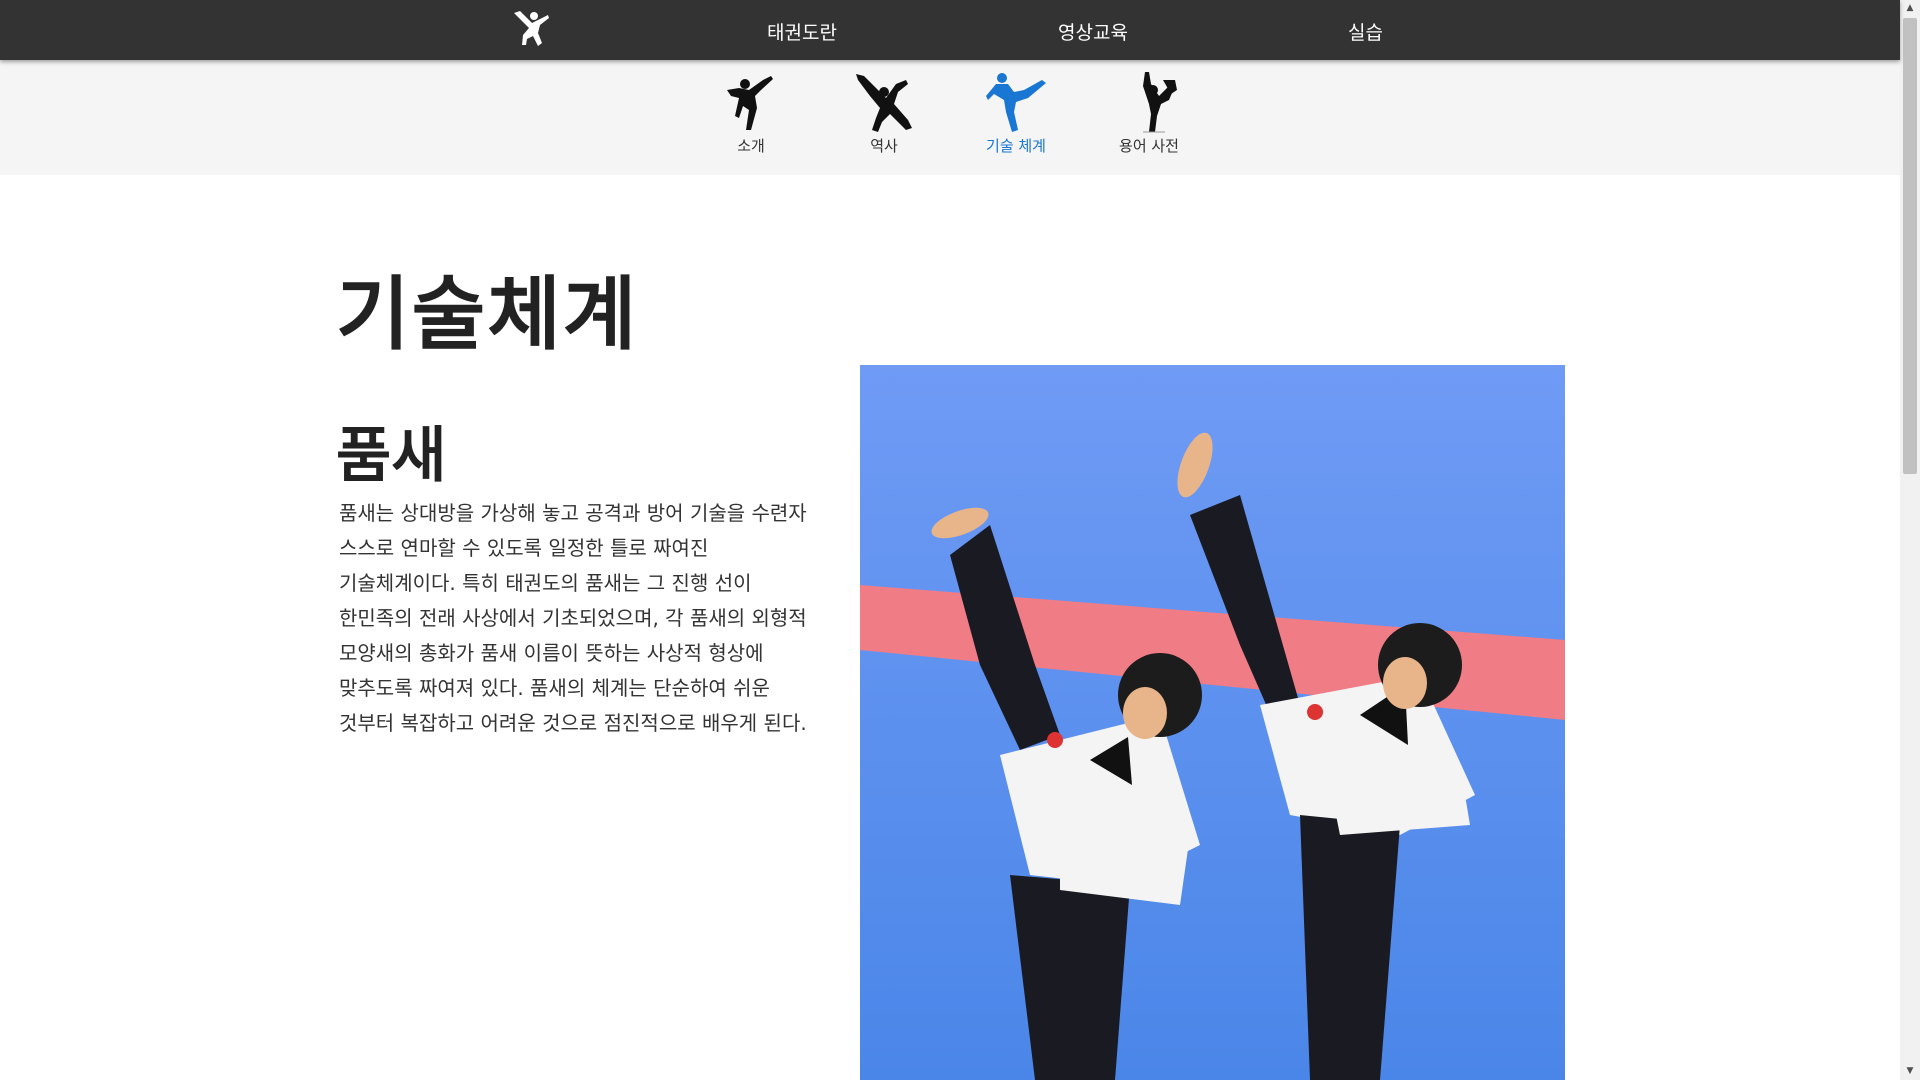  What do you see at coordinates (1365, 31) in the screenshot?
I see `nav-link-practice: 실습` at bounding box center [1365, 31].